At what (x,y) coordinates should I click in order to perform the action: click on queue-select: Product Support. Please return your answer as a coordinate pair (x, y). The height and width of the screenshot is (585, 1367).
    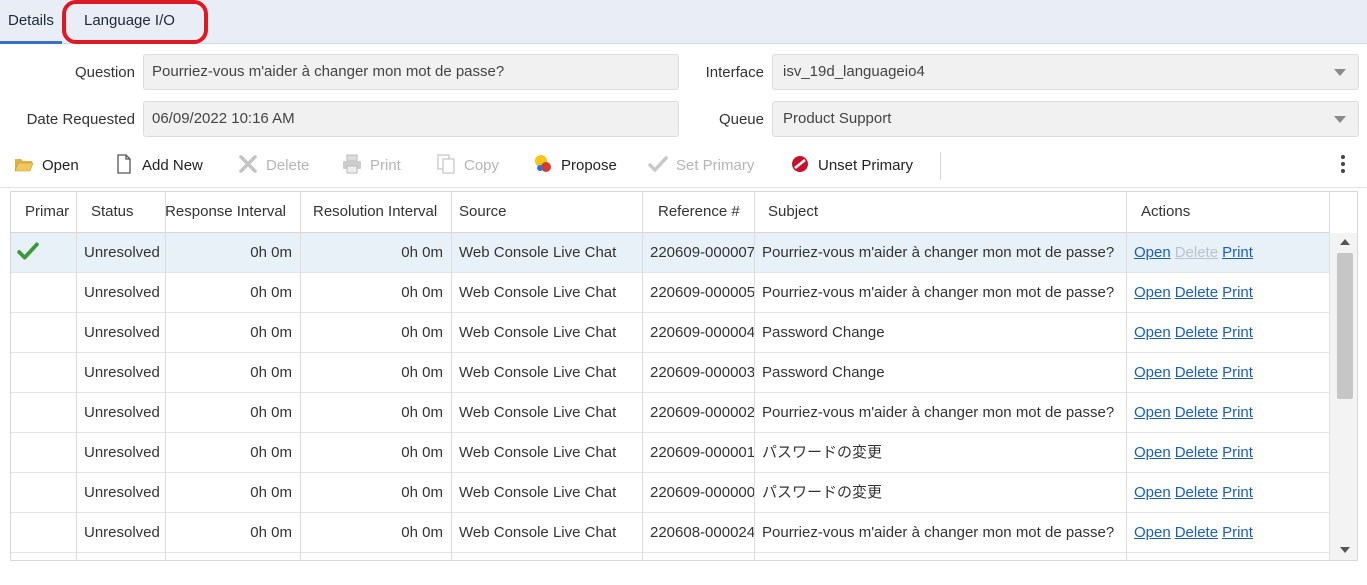
    Looking at the image, I should click on (1065, 119).